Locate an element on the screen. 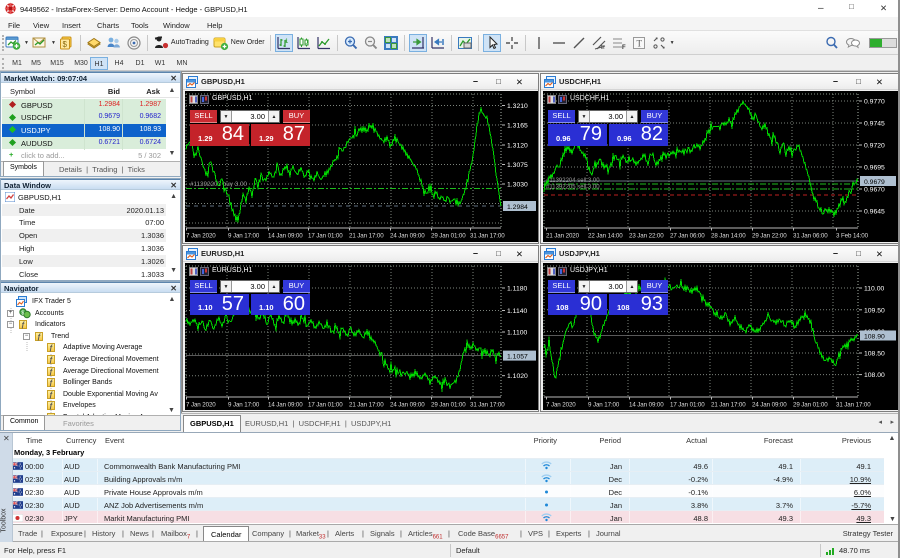 The width and height of the screenshot is (900, 558). svg-text: 1.1180 is located at coordinates (517, 289).